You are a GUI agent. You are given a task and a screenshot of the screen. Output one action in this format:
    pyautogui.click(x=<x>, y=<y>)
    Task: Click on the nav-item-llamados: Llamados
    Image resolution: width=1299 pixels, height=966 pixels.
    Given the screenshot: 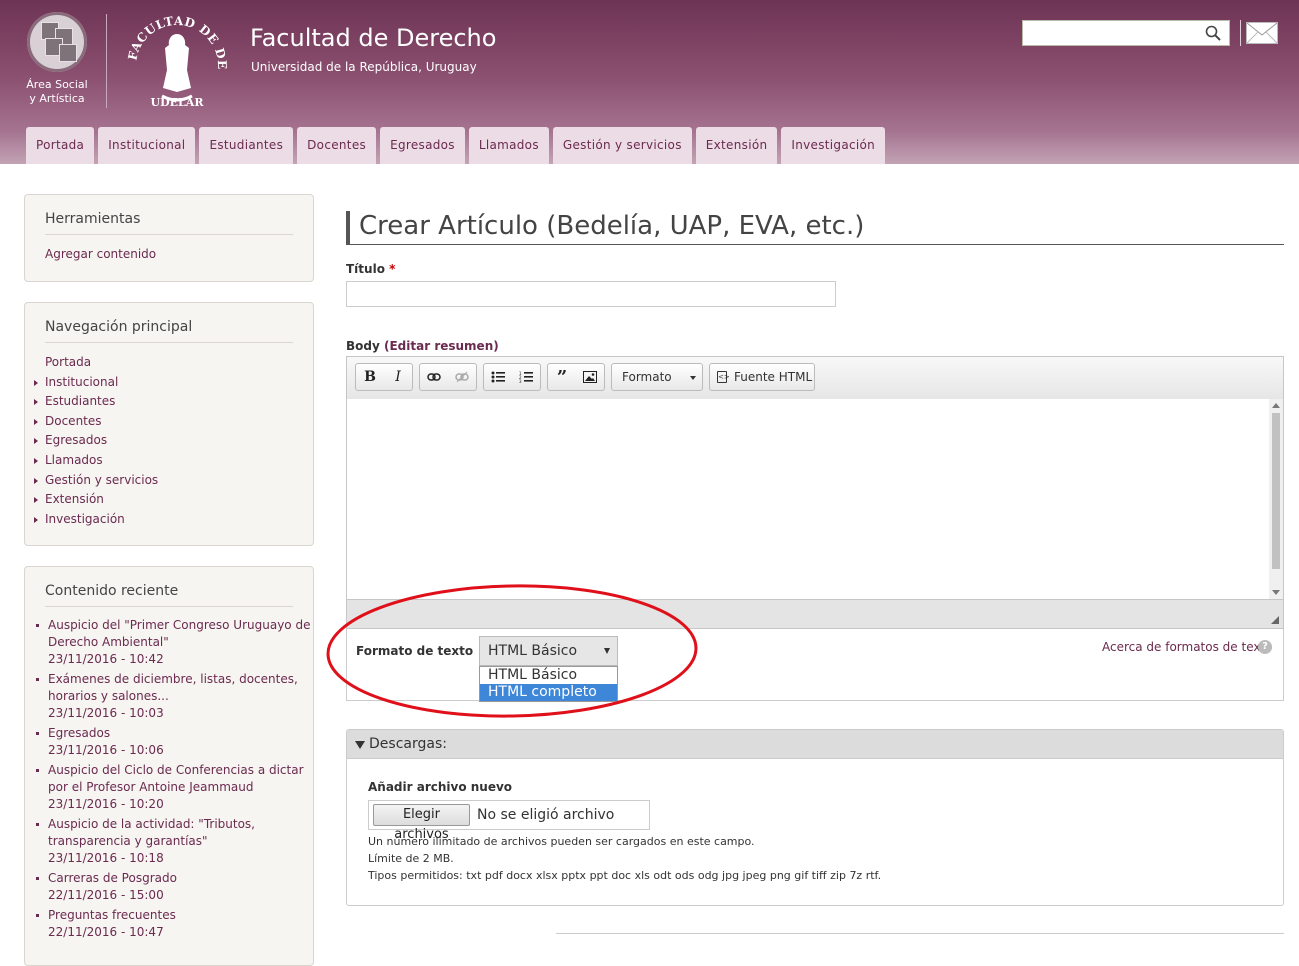 What is the action you would take?
    pyautogui.click(x=173, y=461)
    